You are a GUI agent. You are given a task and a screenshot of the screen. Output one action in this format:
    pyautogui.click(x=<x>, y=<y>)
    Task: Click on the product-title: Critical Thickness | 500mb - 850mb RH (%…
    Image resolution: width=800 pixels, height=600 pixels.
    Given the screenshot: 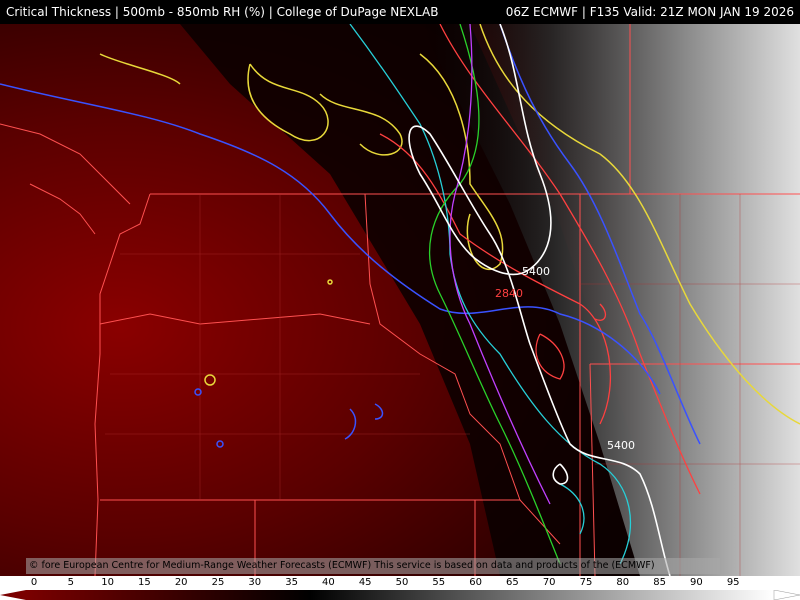 What is the action you would take?
    pyautogui.click(x=222, y=12)
    